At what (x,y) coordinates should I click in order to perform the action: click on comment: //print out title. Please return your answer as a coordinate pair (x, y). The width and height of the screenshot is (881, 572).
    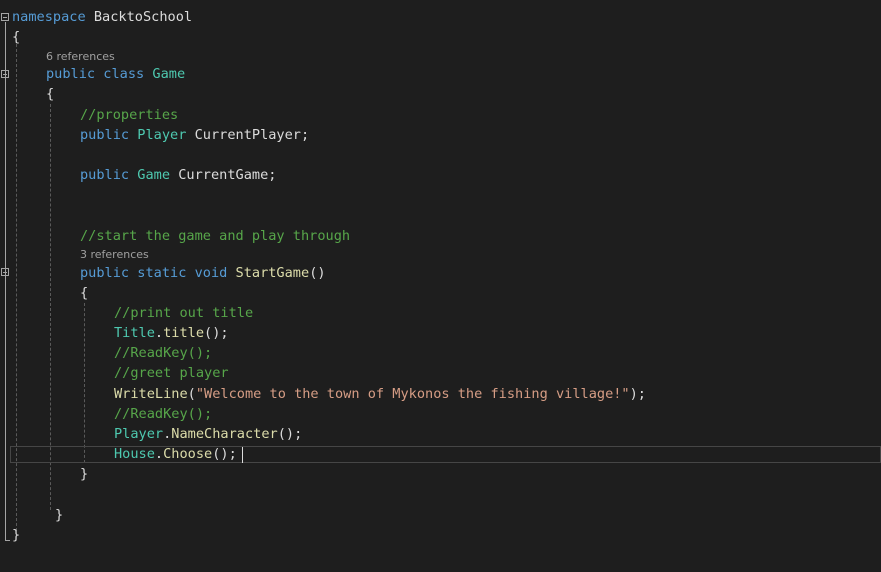
    Looking at the image, I should click on (184, 313).